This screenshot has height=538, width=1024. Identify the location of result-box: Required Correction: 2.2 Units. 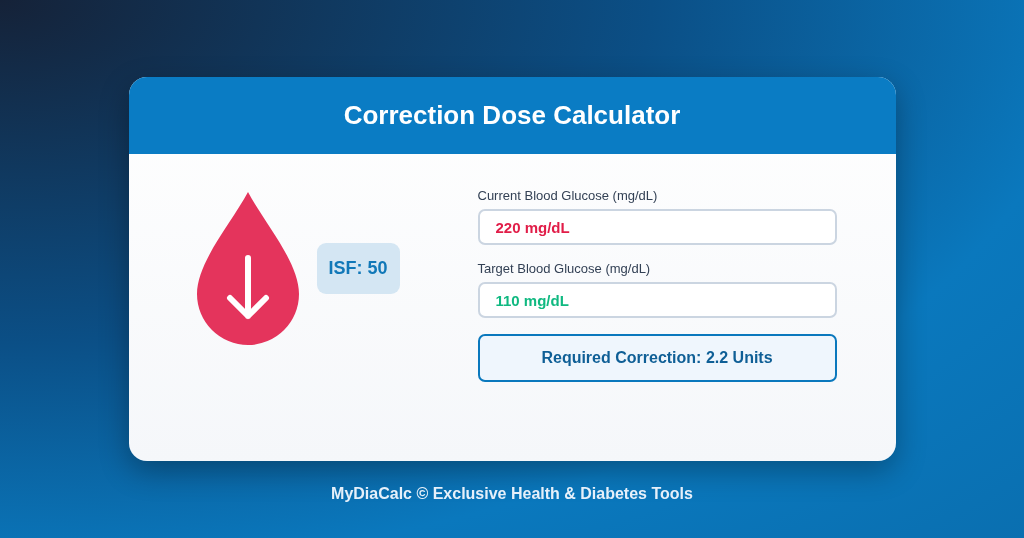
(657, 358).